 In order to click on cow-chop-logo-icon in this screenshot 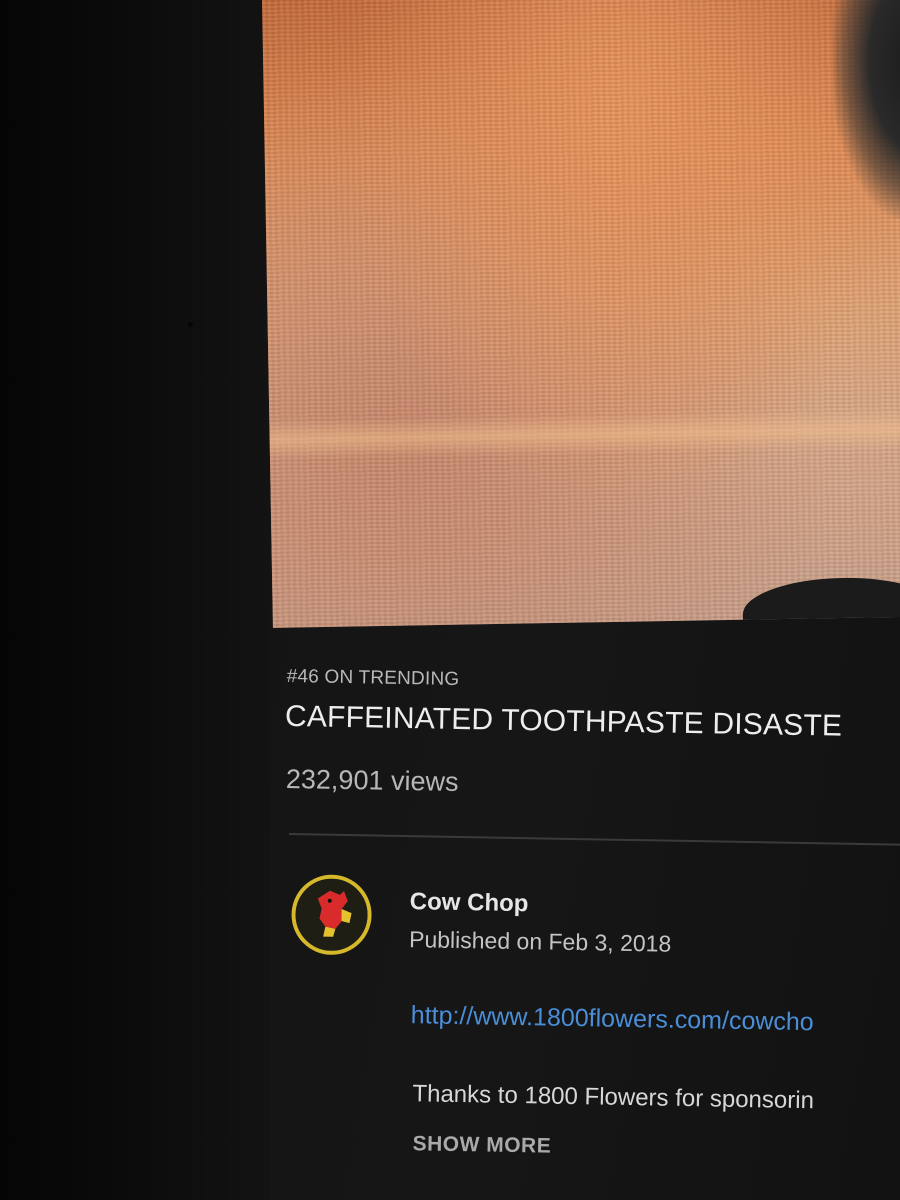, I will do `click(331, 915)`.